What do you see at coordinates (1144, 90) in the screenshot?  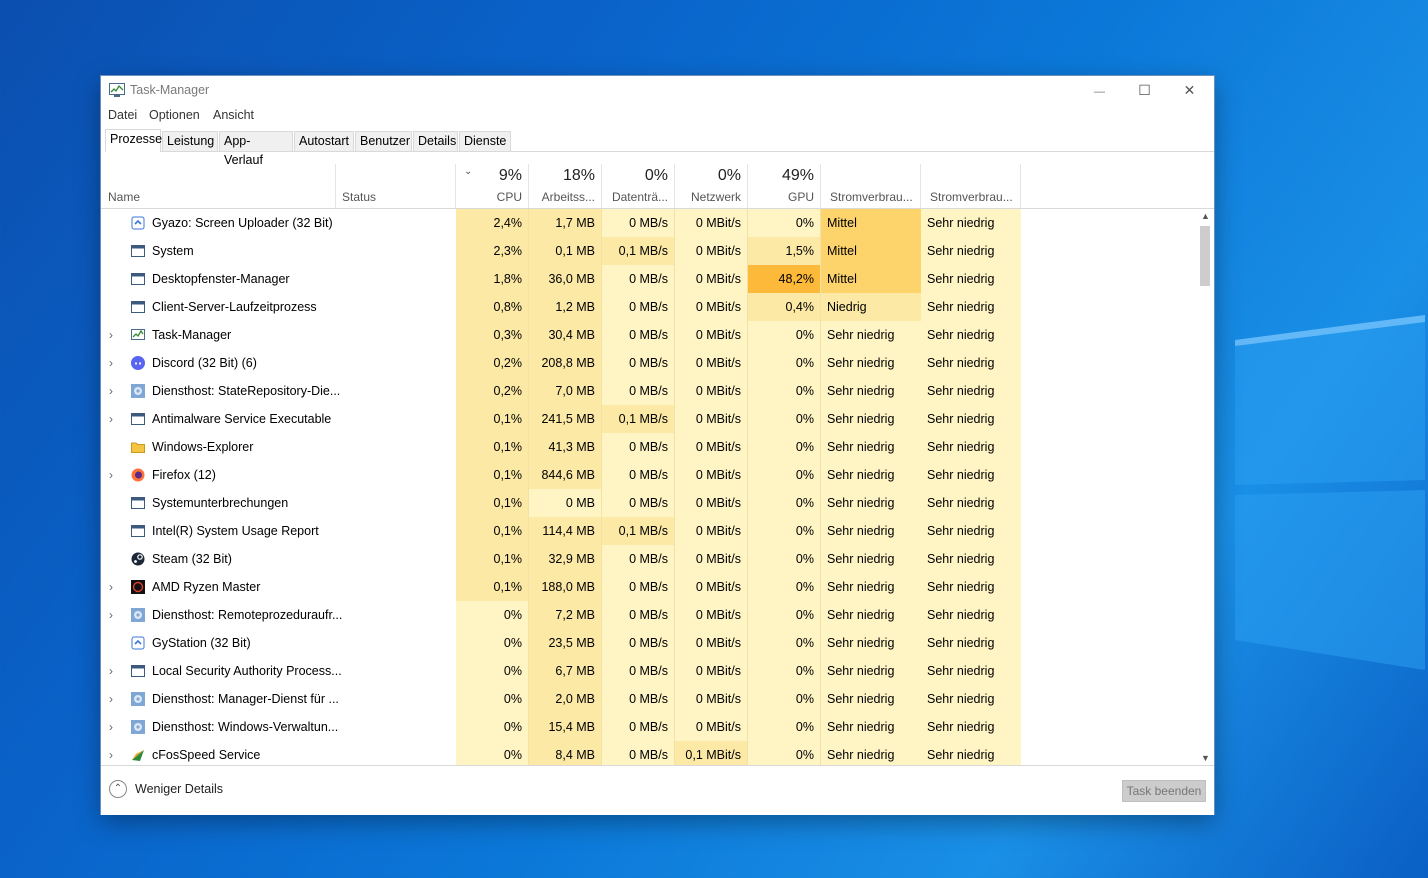 I see `maximize-button: ☐` at bounding box center [1144, 90].